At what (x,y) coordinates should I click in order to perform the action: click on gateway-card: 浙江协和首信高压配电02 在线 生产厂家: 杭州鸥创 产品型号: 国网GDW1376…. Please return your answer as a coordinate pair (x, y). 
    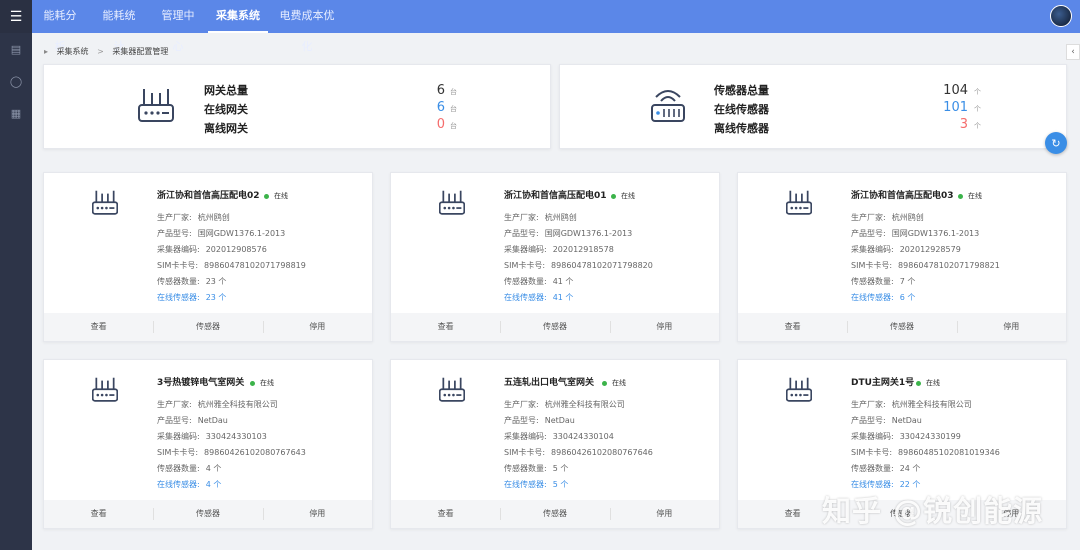
    Looking at the image, I should click on (208, 257).